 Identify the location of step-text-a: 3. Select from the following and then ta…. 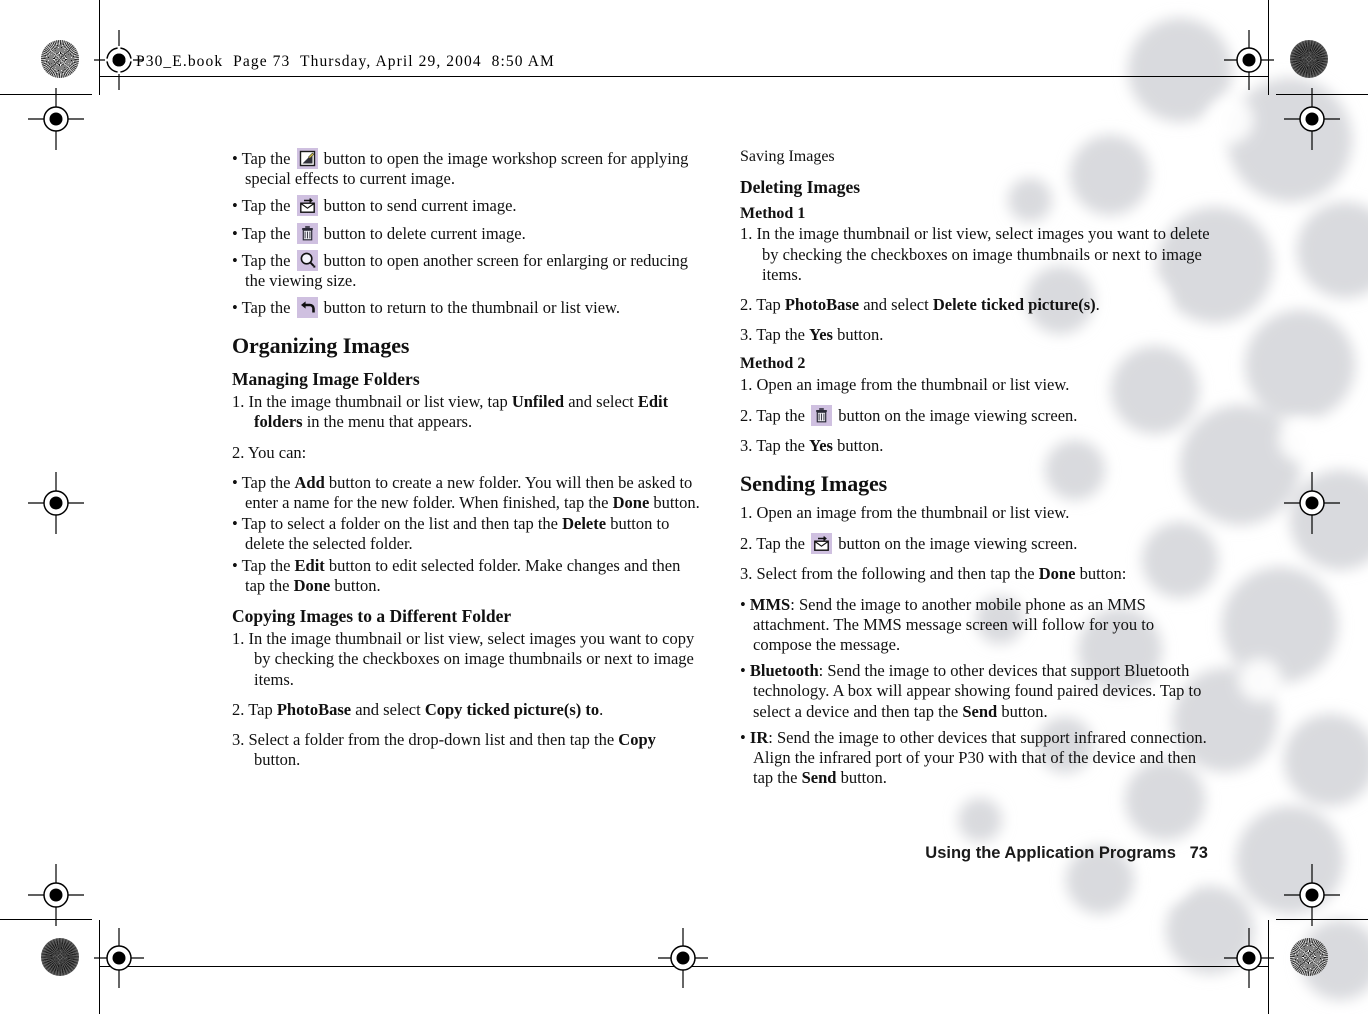
(889, 574).